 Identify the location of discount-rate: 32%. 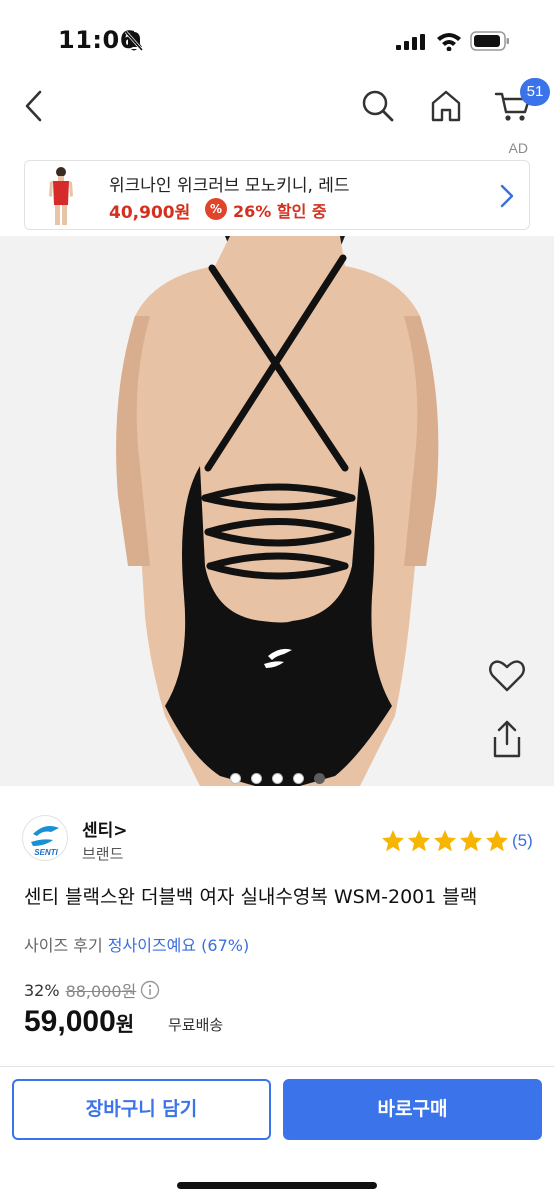
(42, 990).